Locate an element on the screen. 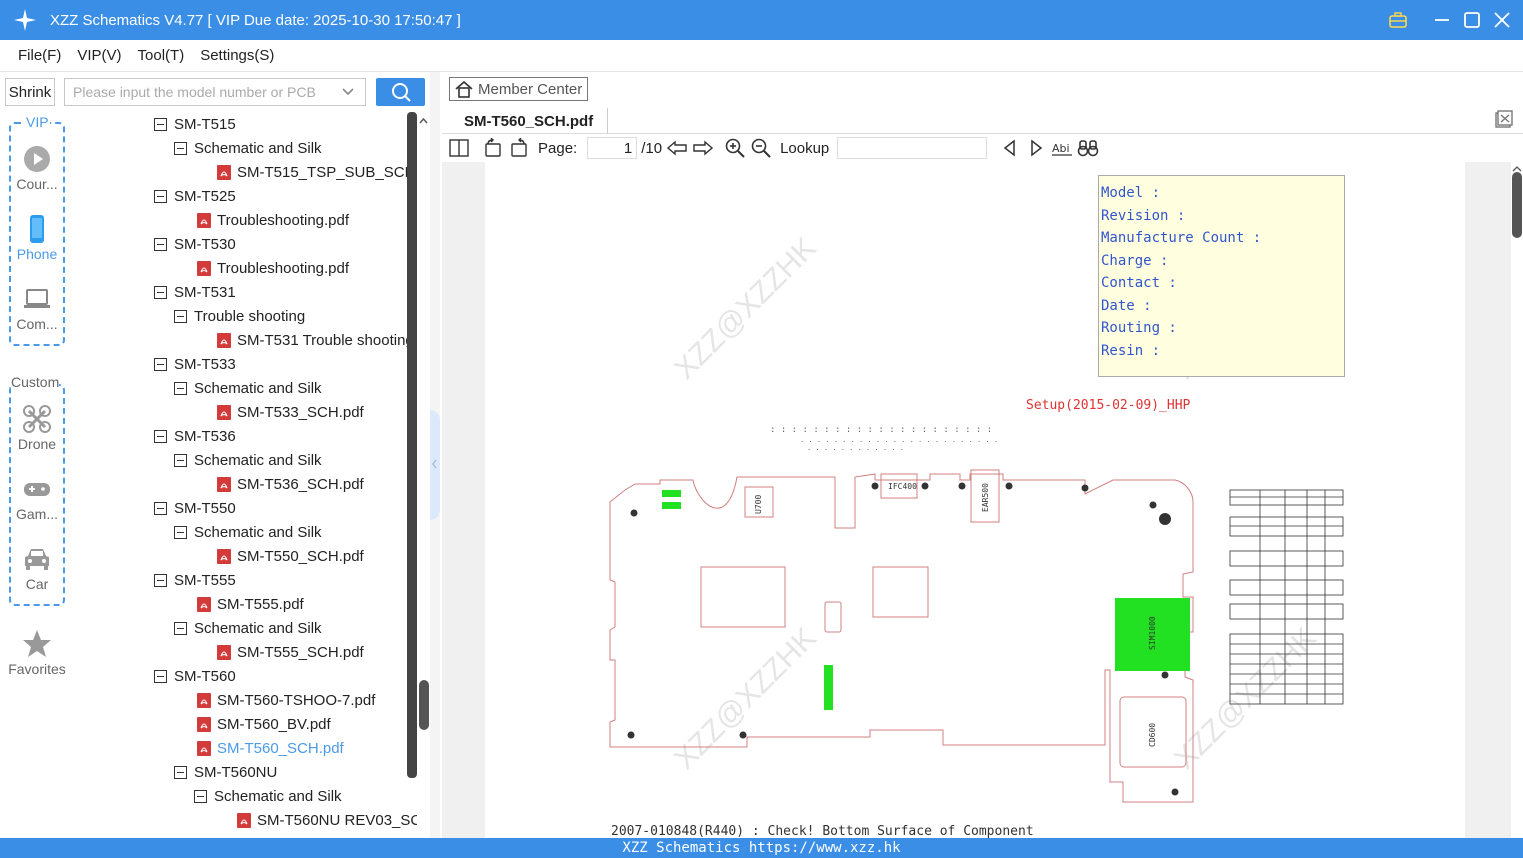 This screenshot has height=858, width=1523. next-page-button is located at coordinates (703, 148).